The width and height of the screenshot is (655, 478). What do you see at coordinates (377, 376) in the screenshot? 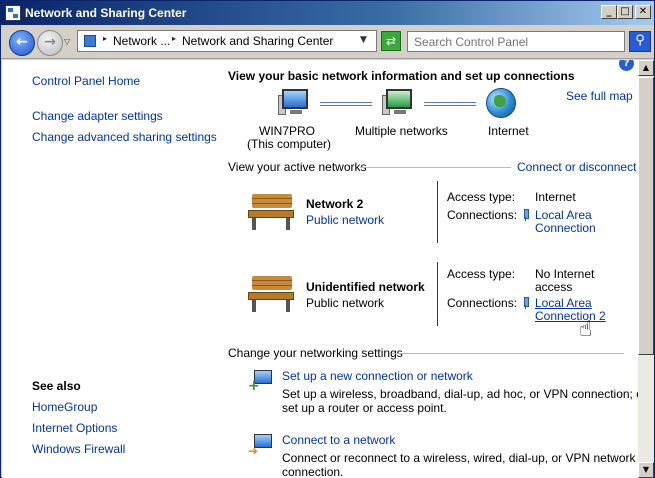
I see `setup-new-connection-link: Set up a new connection or network` at bounding box center [377, 376].